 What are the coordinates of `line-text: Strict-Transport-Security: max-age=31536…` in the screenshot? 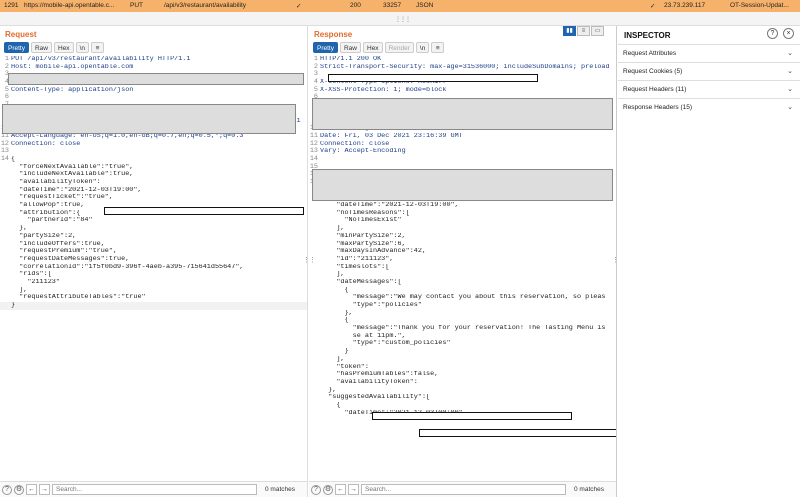 It's located at (465, 67).